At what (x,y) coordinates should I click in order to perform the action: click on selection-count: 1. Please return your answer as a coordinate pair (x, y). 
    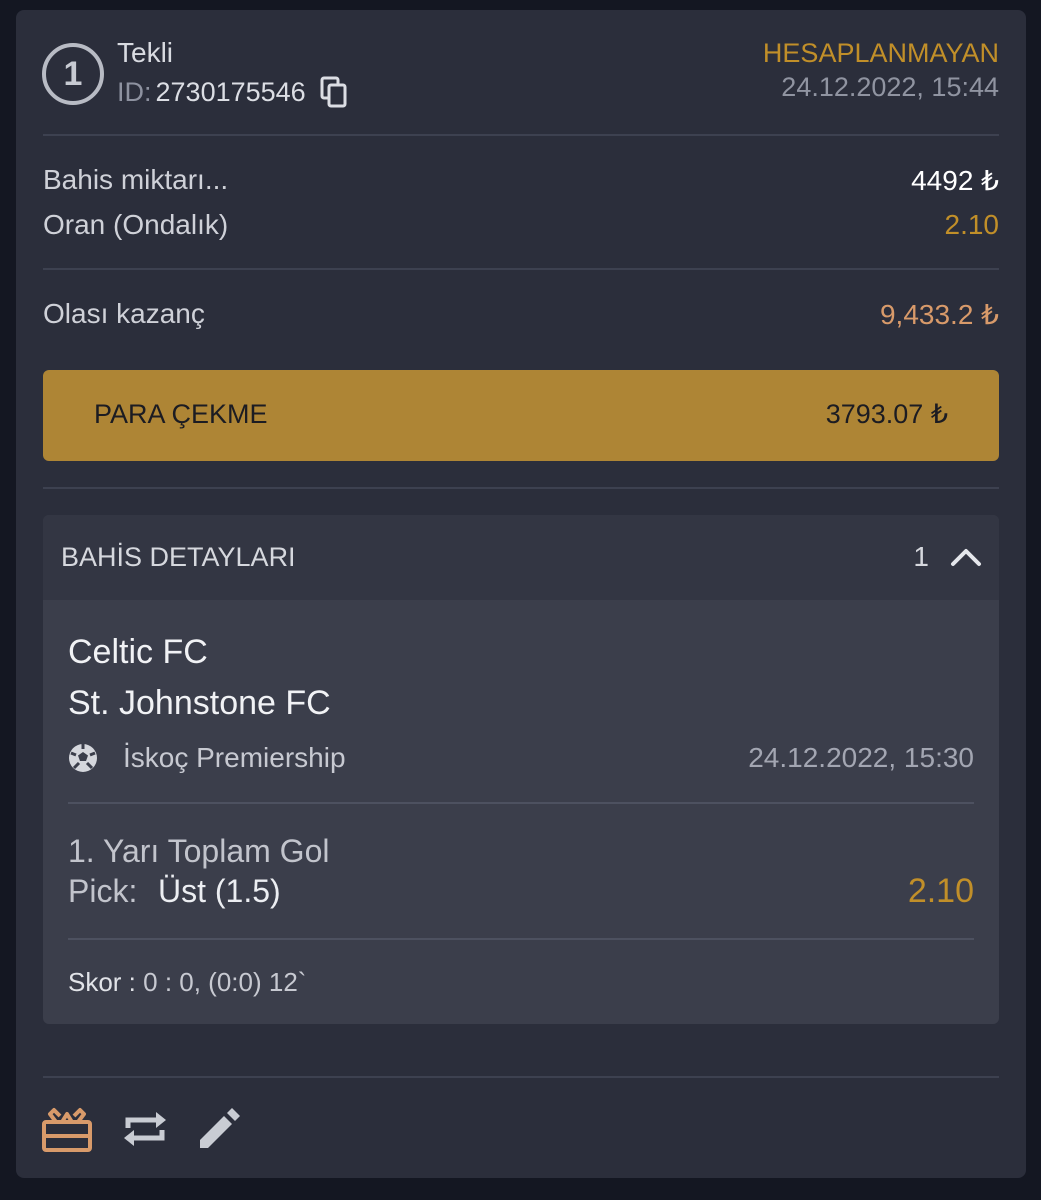
    Looking at the image, I should click on (921, 556).